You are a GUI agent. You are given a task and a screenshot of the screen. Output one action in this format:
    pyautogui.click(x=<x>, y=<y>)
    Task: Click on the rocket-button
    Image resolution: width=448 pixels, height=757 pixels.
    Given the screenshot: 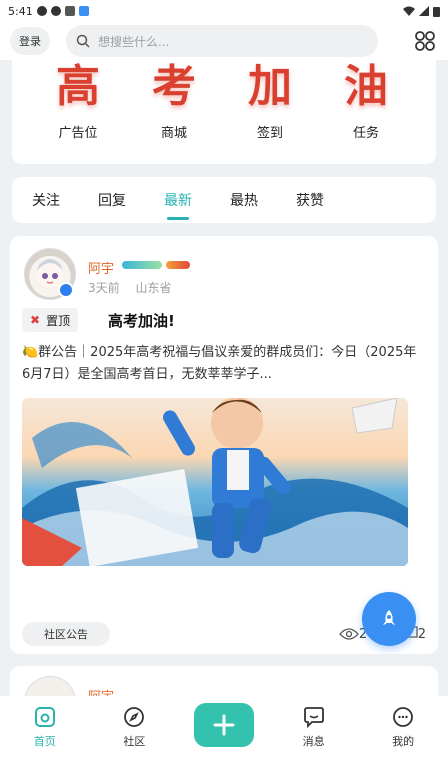 What is the action you would take?
    pyautogui.click(x=389, y=619)
    